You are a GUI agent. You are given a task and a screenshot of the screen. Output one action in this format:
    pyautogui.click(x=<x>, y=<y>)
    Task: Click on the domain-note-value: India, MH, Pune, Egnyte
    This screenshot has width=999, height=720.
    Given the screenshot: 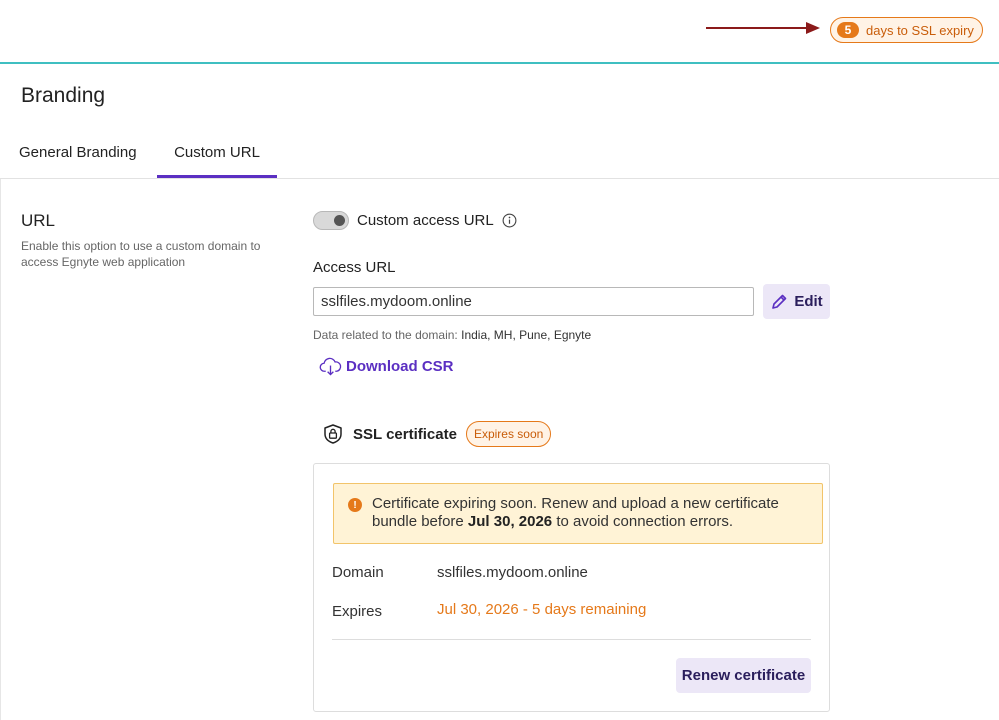 What is the action you would take?
    pyautogui.click(x=526, y=335)
    